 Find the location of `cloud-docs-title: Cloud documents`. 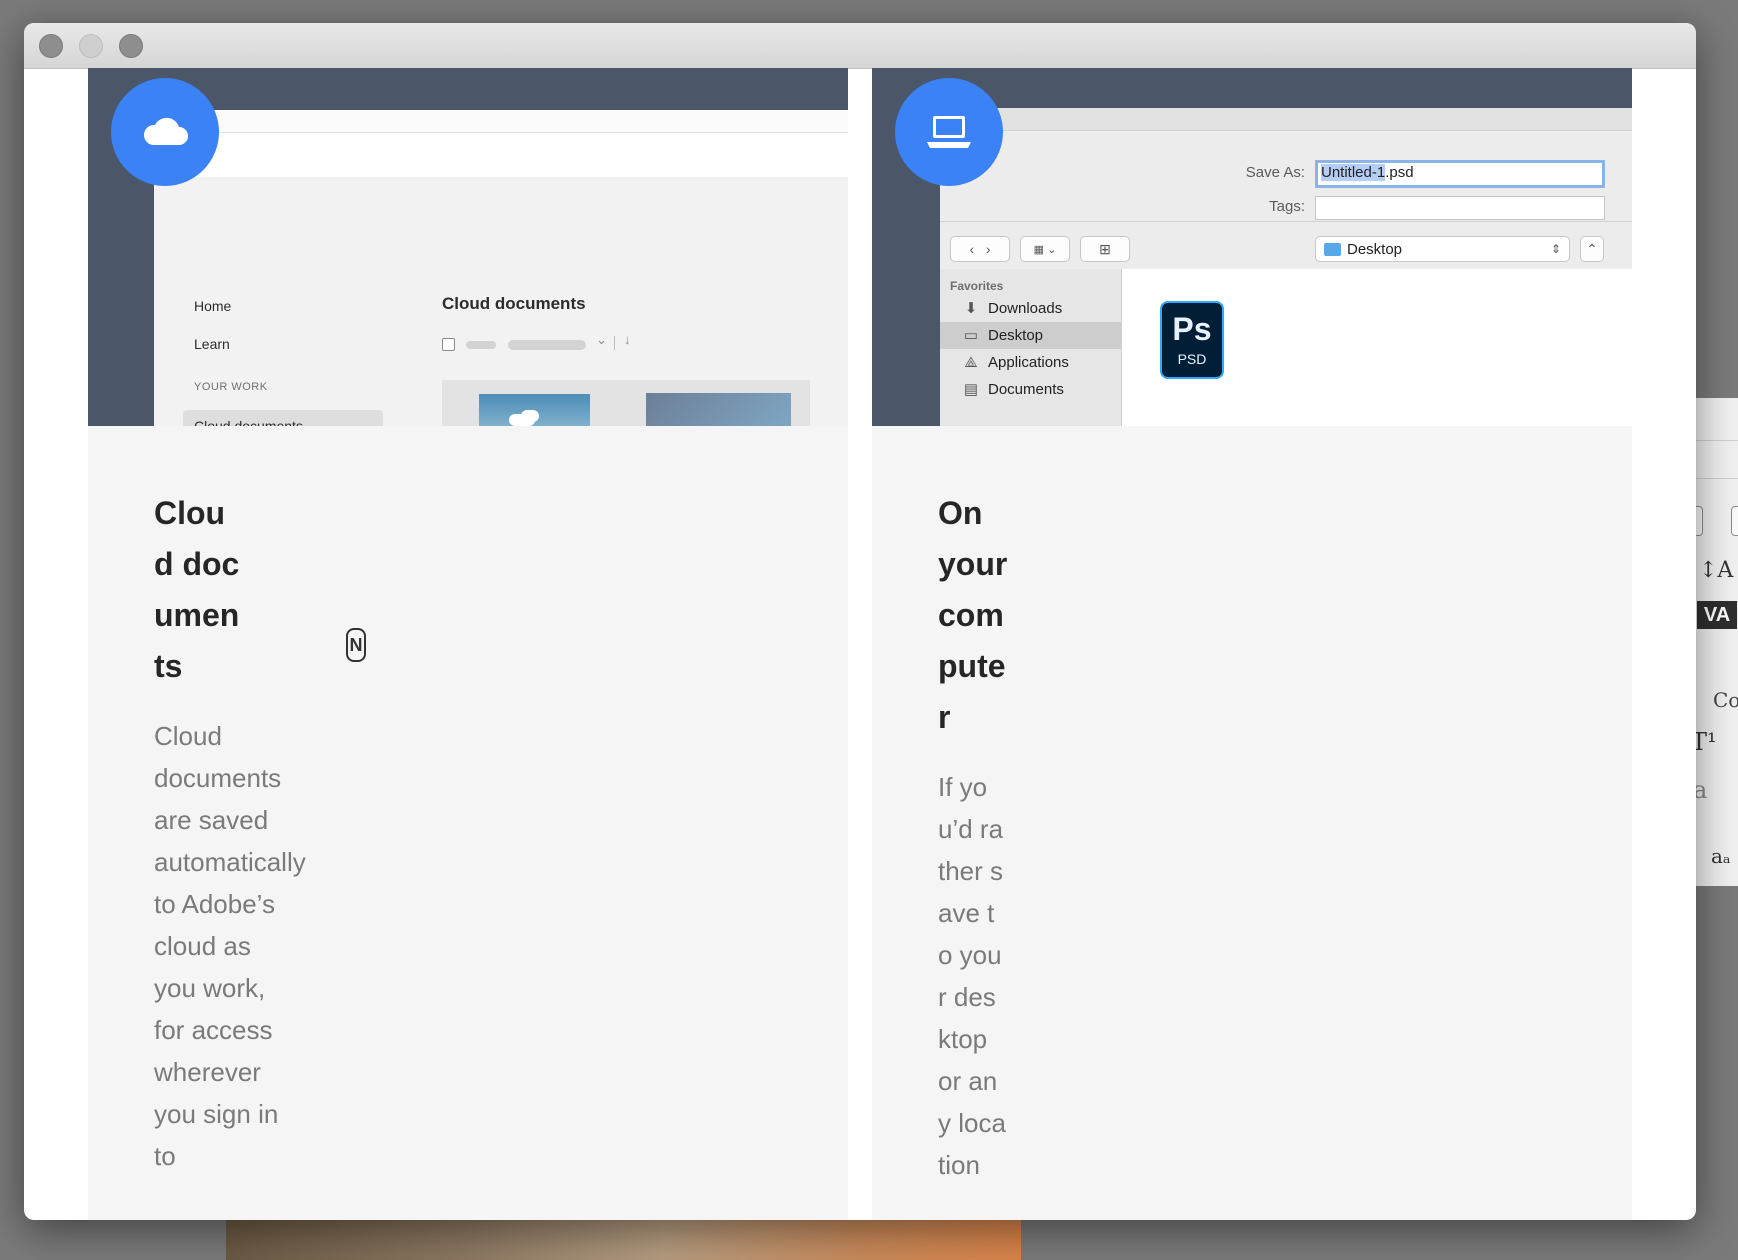

cloud-docs-title: Cloud documents is located at coordinates (514, 303).